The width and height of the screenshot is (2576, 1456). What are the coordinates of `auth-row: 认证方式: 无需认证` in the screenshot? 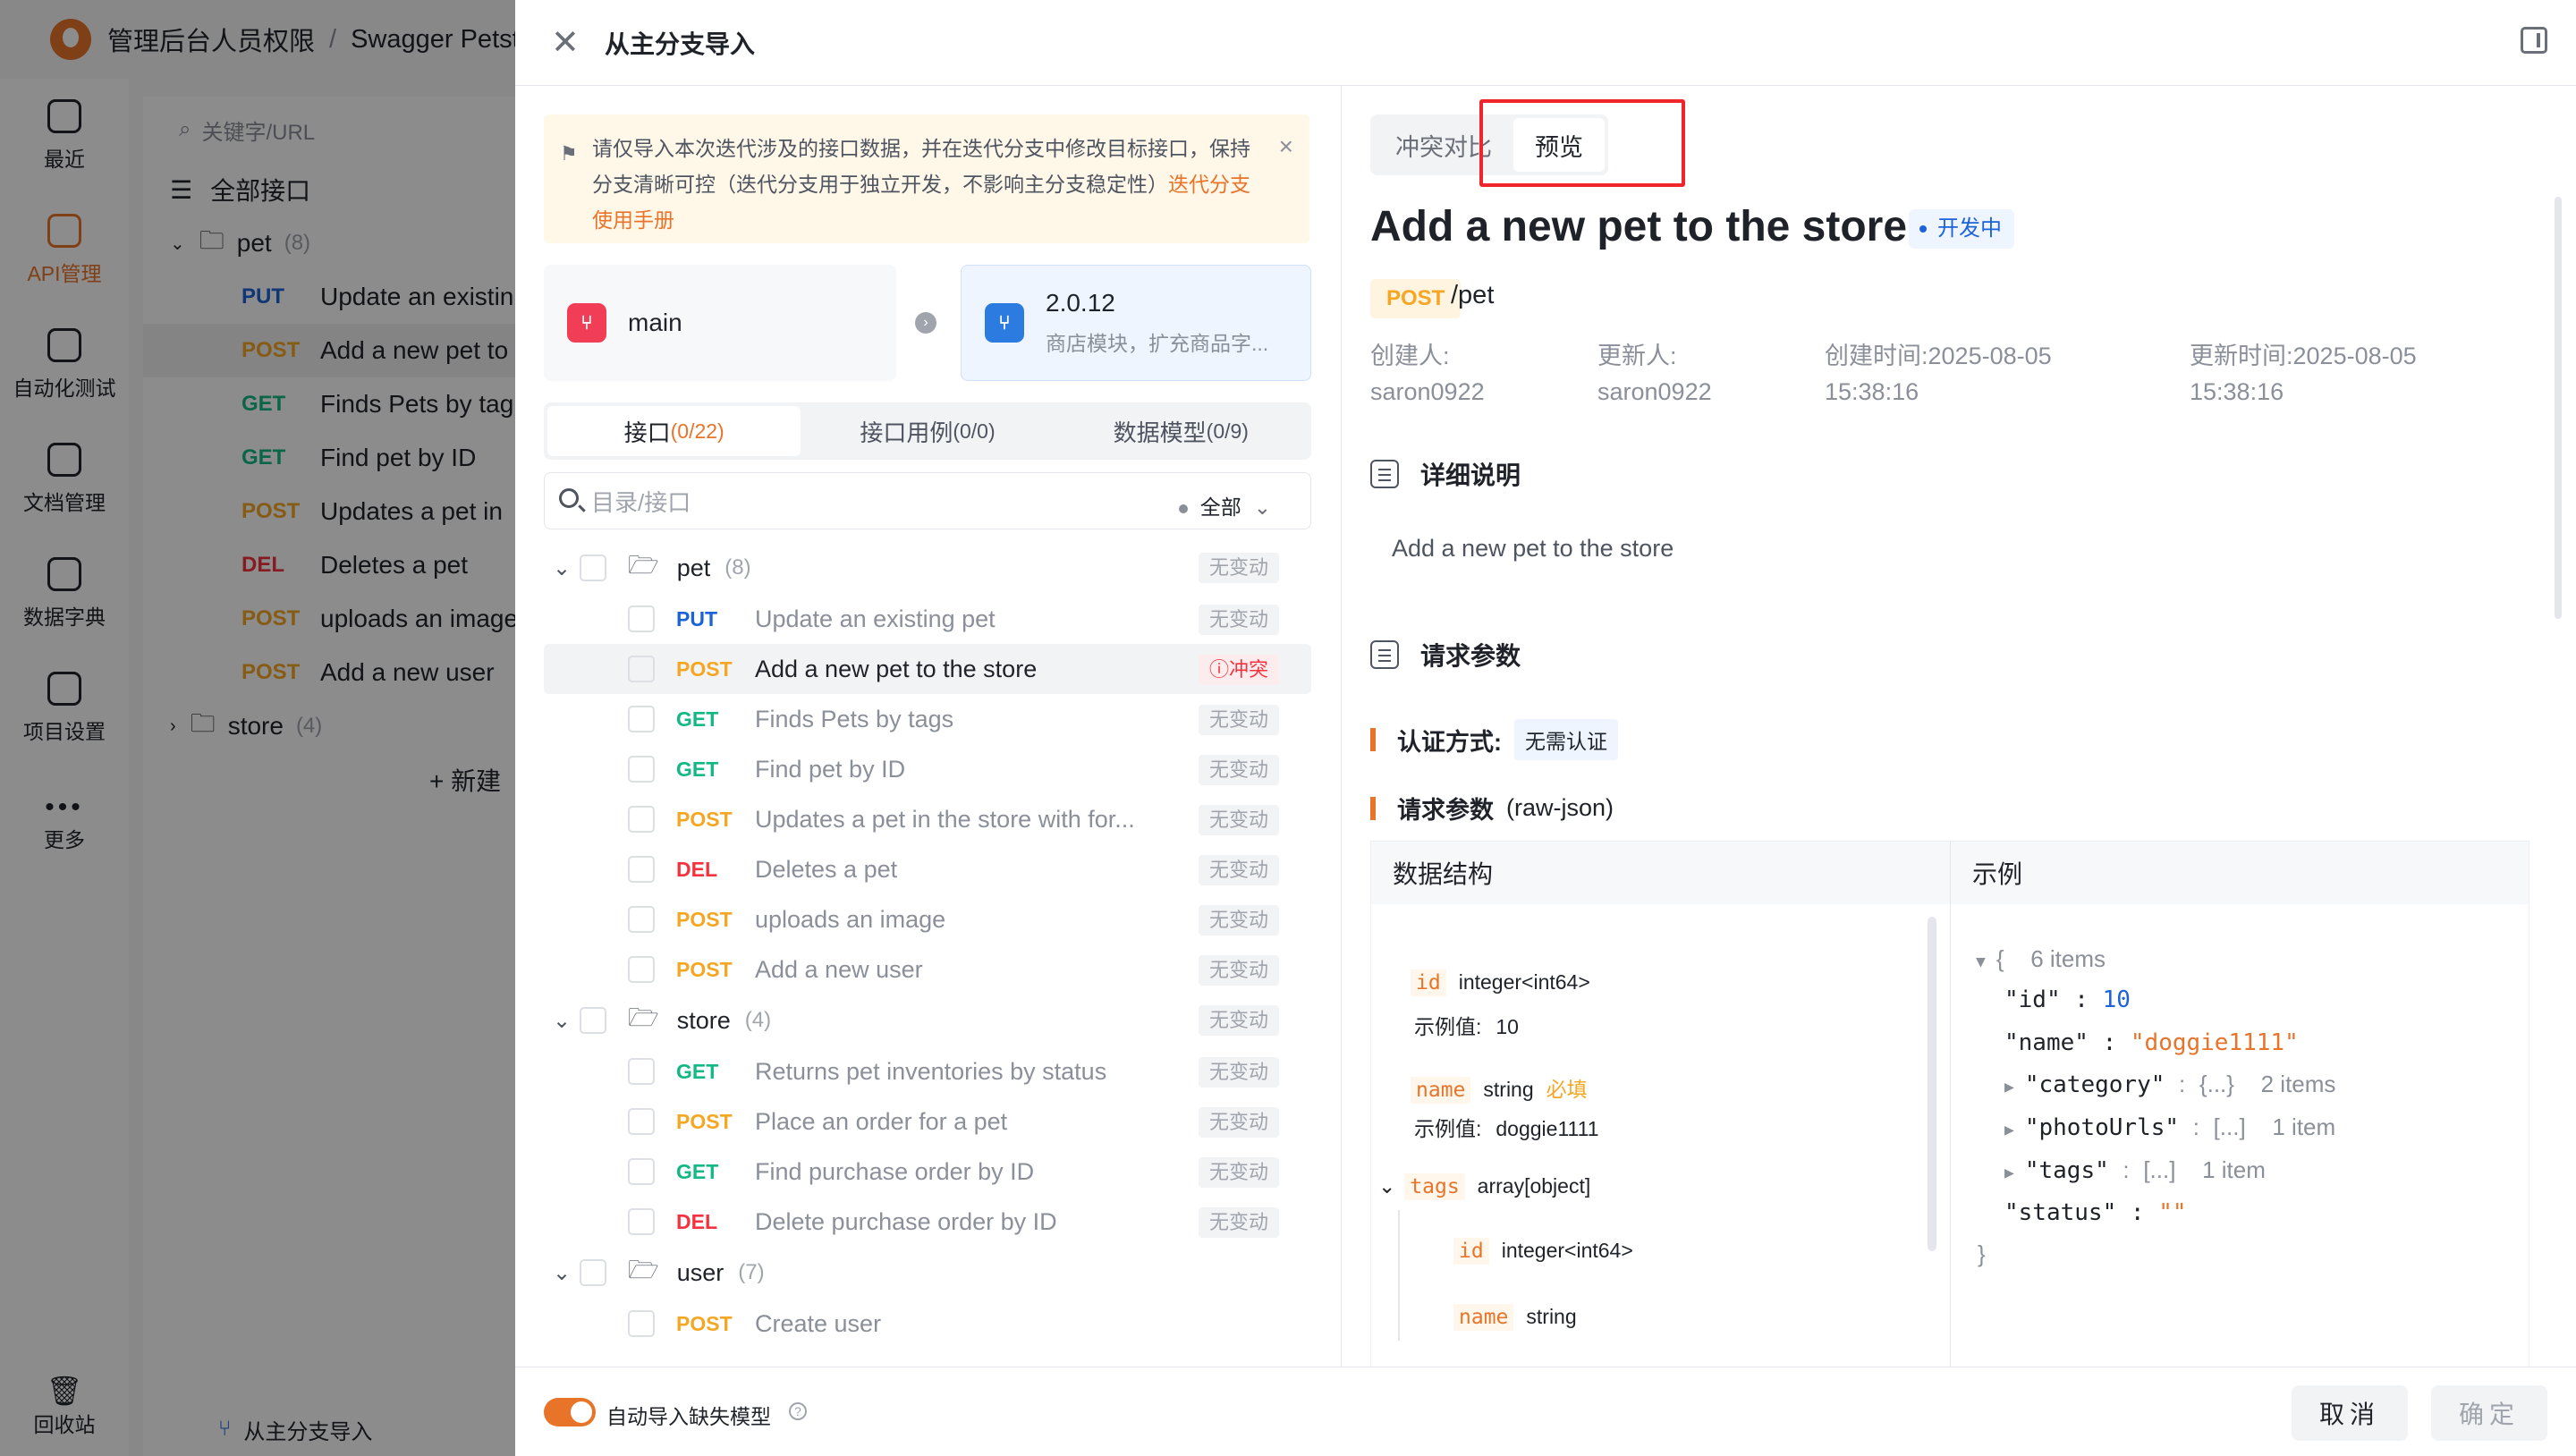 It's located at (1494, 739).